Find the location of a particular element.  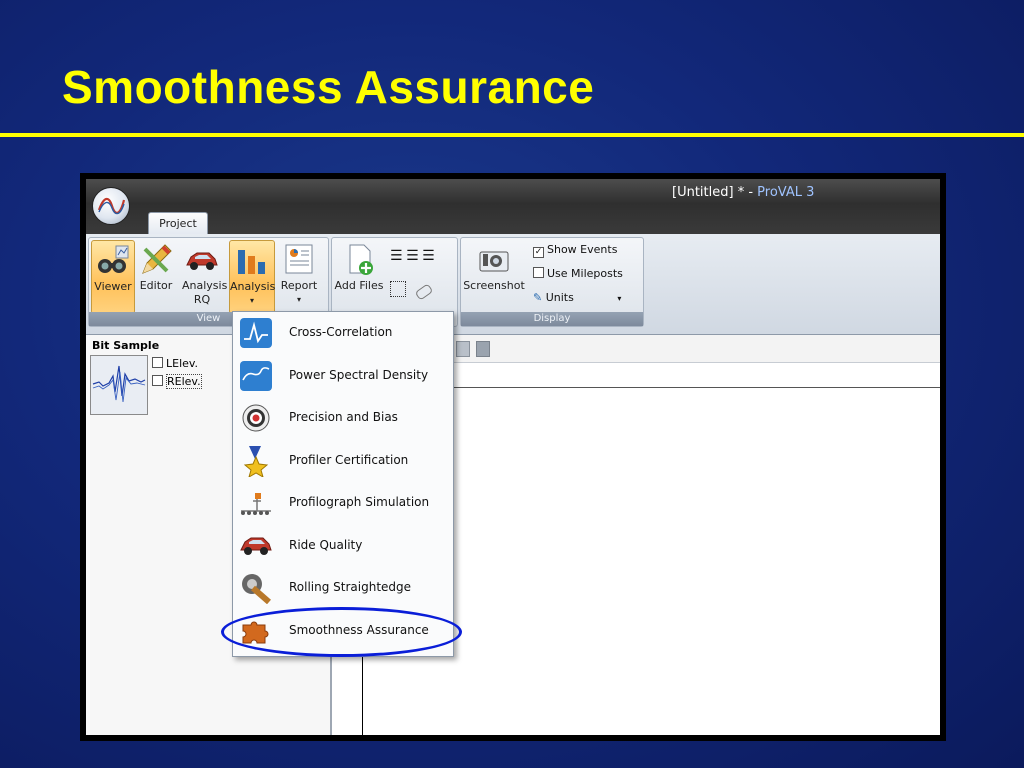

menu-label: Precision and Bias is located at coordinates (343, 417).